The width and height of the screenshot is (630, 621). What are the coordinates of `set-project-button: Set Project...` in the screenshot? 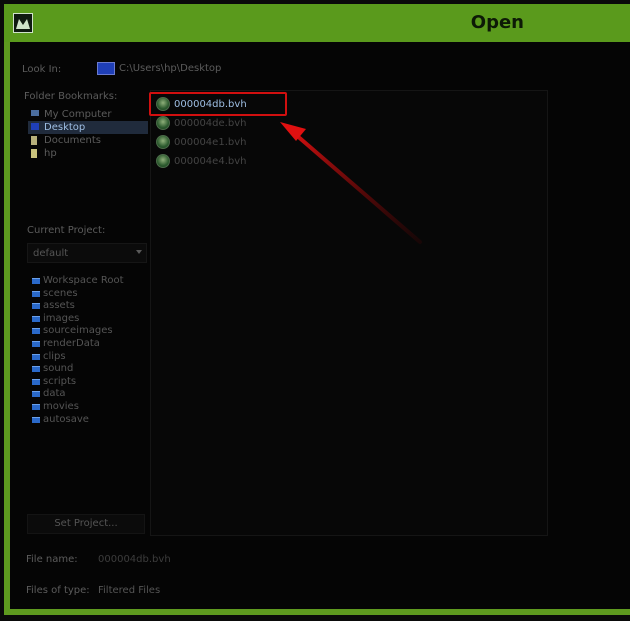 It's located at (86, 524).